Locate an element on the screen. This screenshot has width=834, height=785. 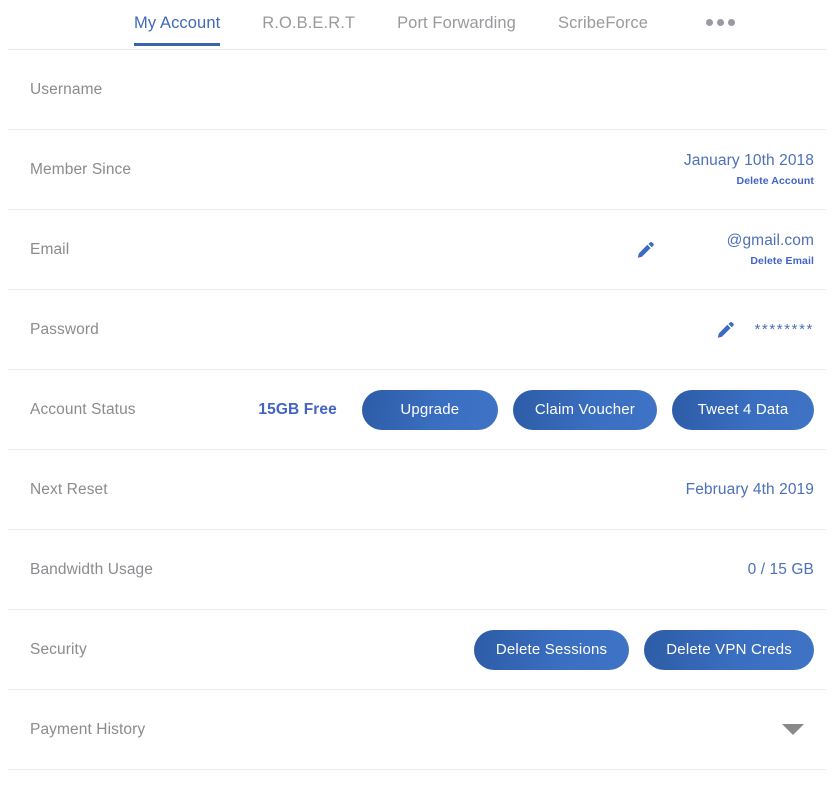
row-next-reset: Next Reset February 4th 2019 is located at coordinates (417, 490).